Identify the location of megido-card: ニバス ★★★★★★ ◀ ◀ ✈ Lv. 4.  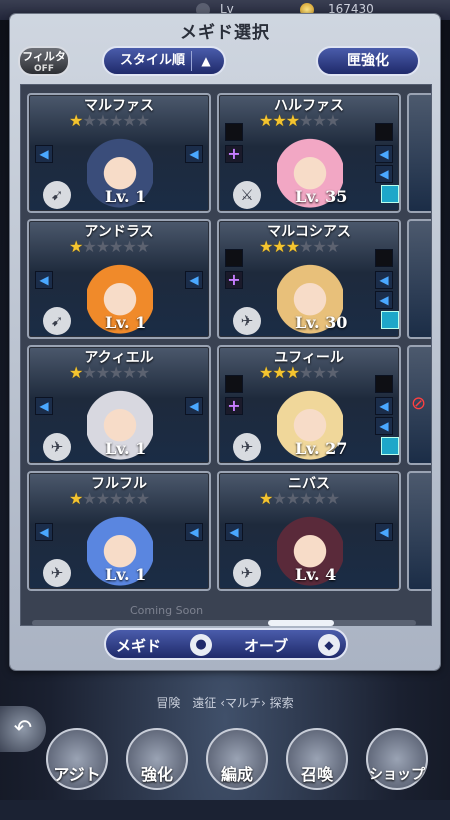
(309, 531).